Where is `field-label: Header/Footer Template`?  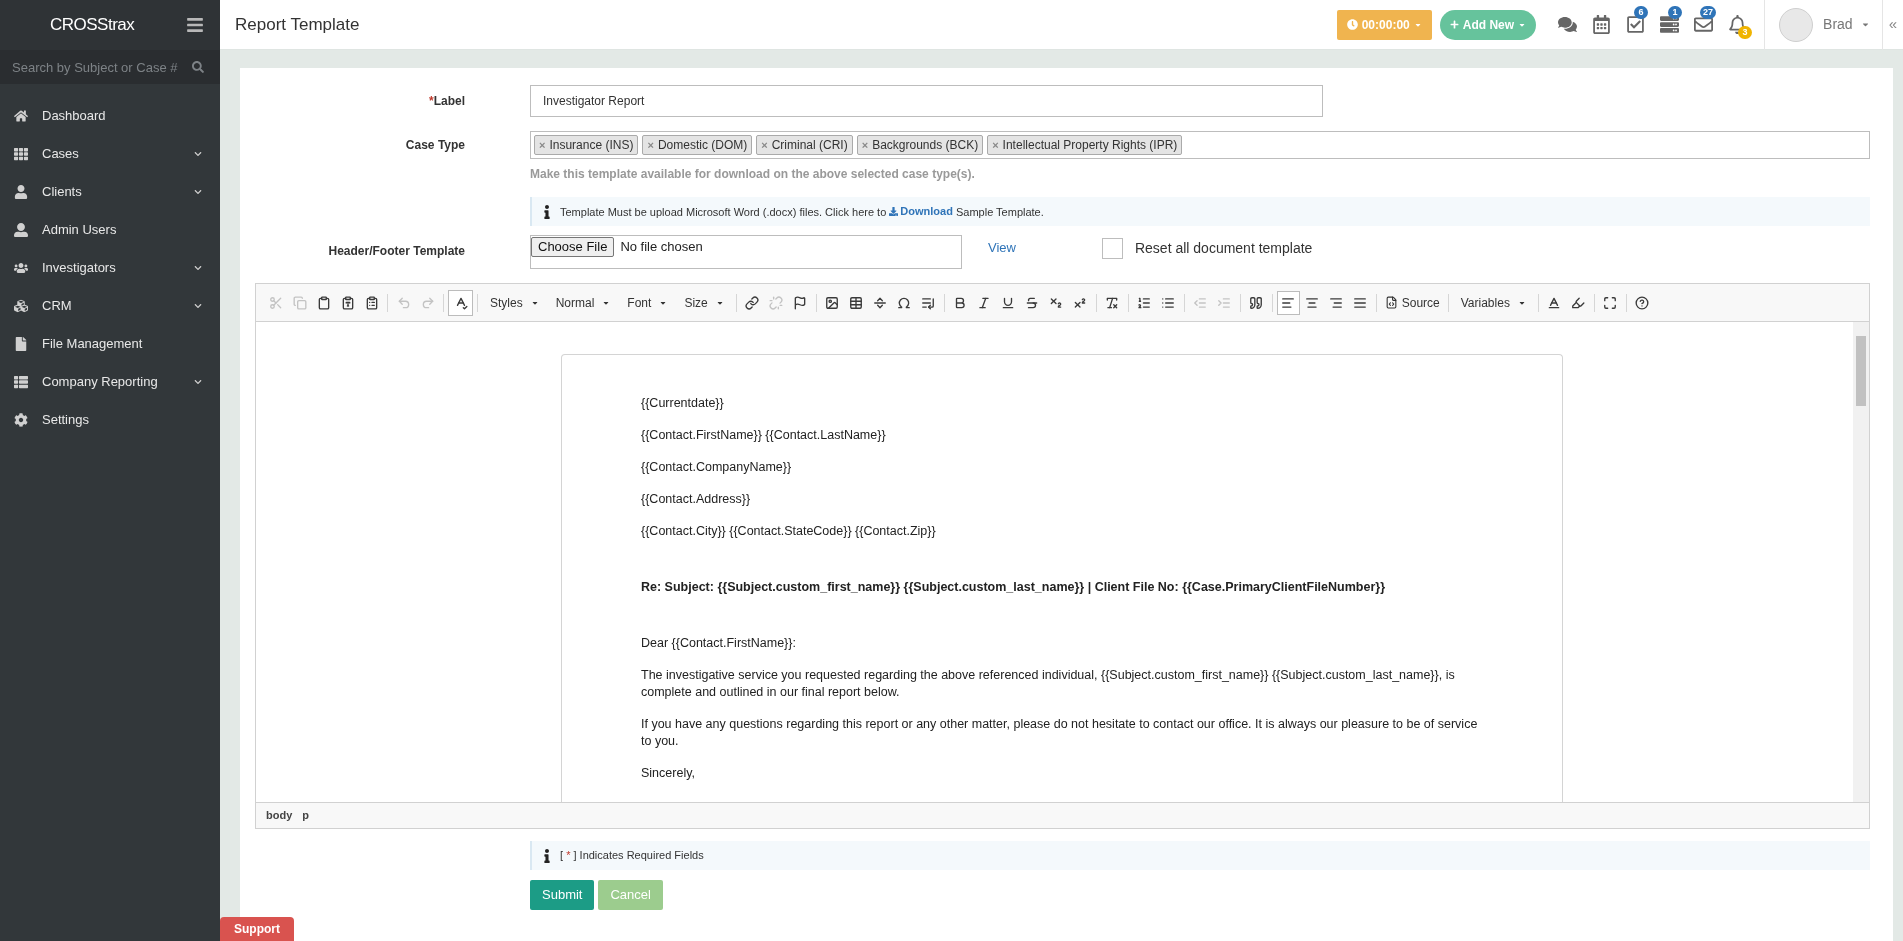 field-label: Header/Footer Template is located at coordinates (396, 251).